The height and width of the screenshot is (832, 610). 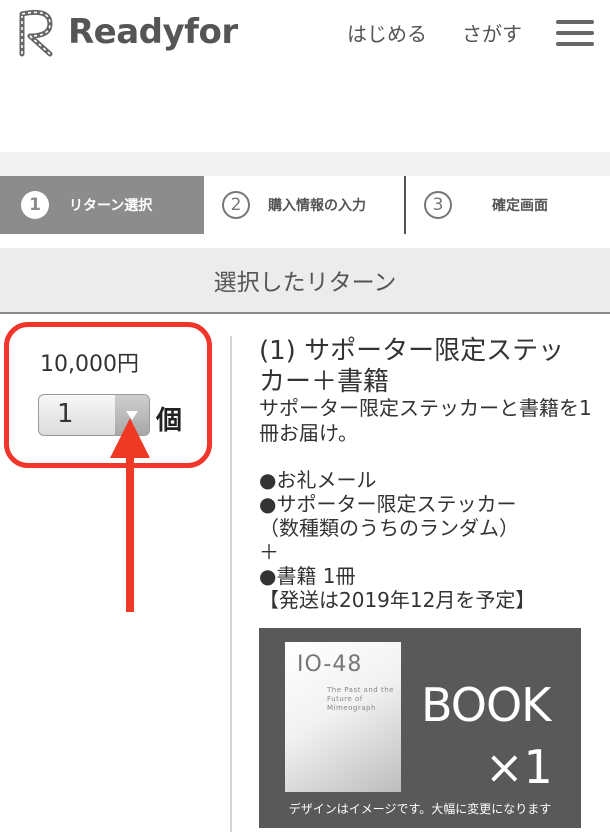 I want to click on return-description: サポーター限定ステッカーと書籍を1冊お届け。, so click(x=425, y=420).